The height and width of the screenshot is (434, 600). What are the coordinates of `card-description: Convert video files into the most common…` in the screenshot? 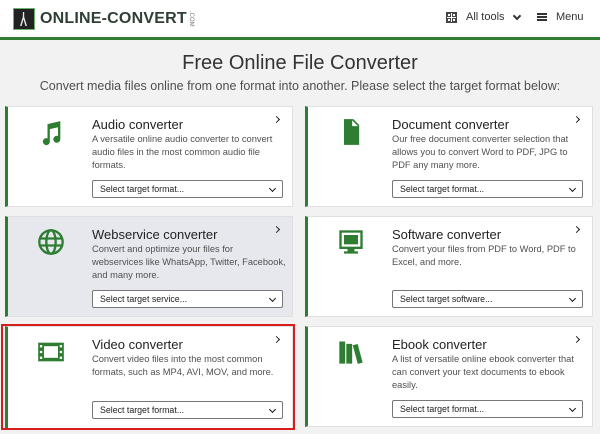 It's located at (183, 365).